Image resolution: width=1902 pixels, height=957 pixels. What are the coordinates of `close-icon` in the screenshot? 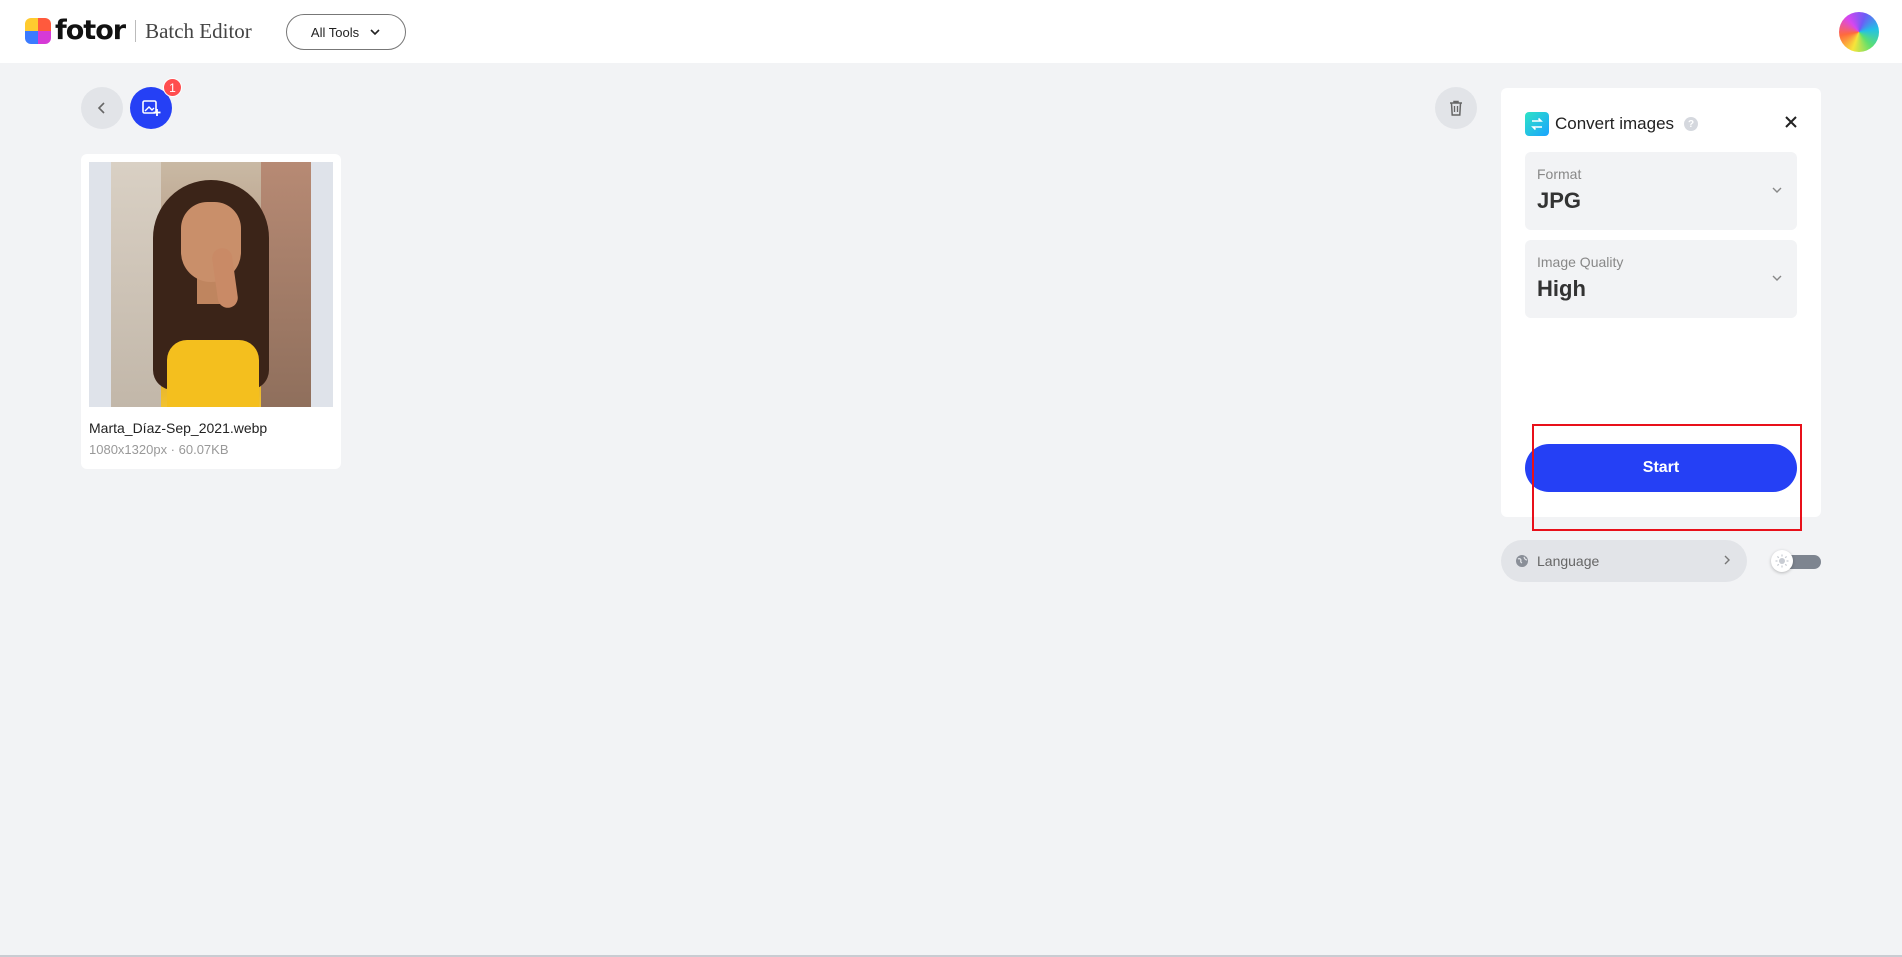 It's located at (1791, 122).